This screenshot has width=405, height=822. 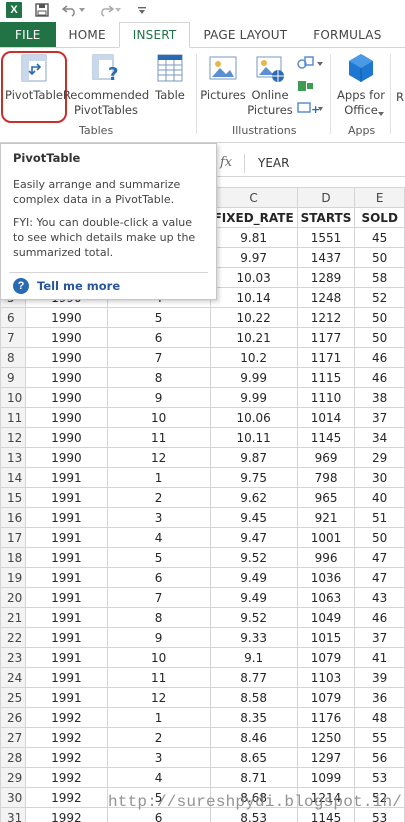 I want to click on sold-cell: 46, so click(x=379, y=357).